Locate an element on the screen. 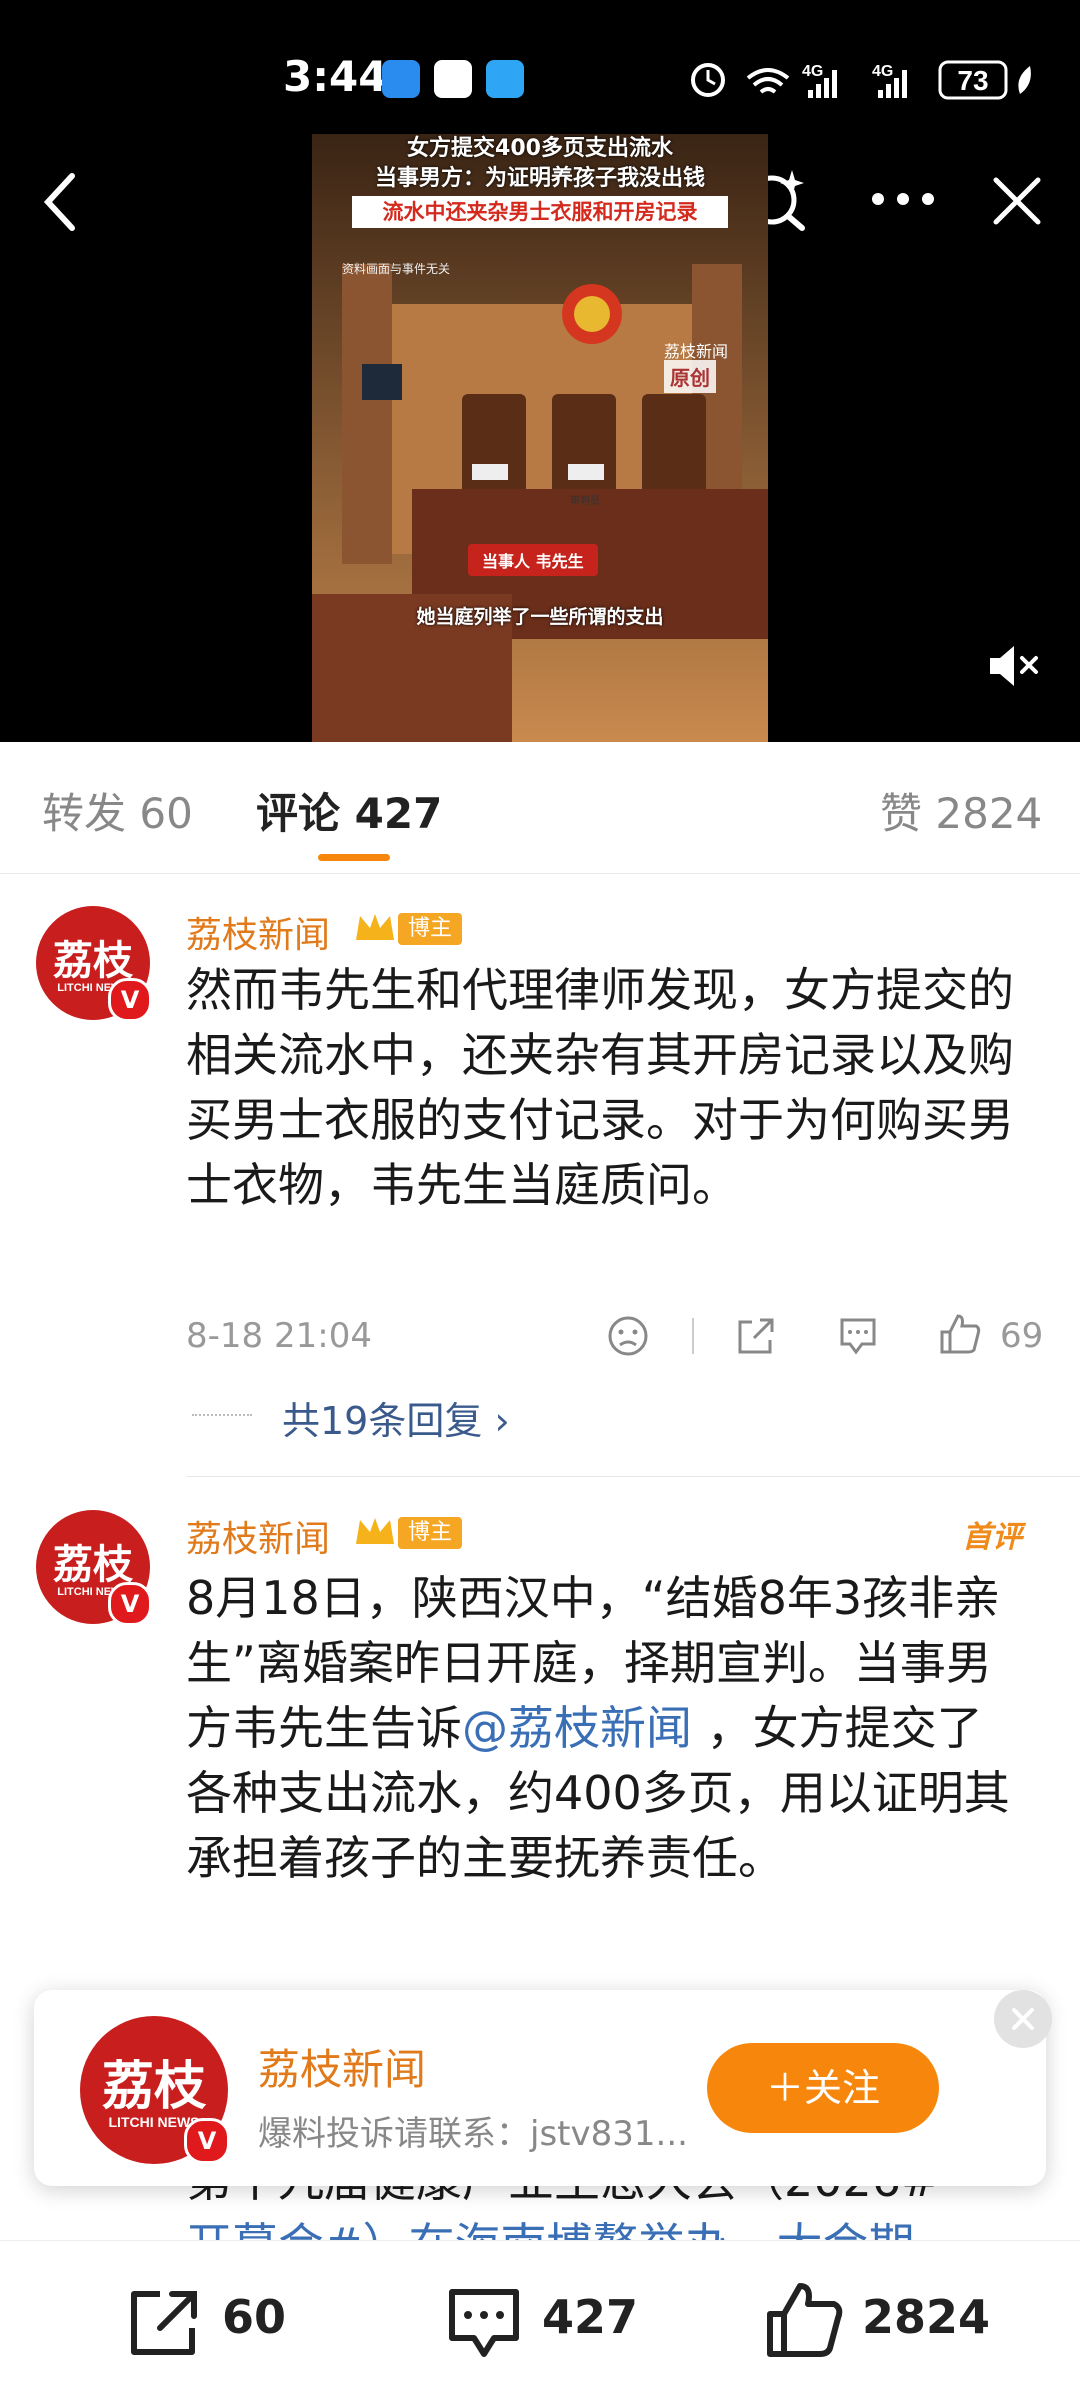 Image resolution: width=1080 pixels, height=2401 pixels. judge-plate: 审判员 is located at coordinates (585, 501).